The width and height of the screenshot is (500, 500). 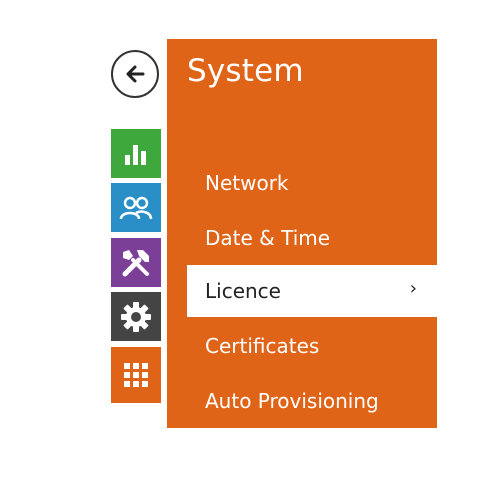 I want to click on menu-item-auto-provisioning: Auto Provisioning, so click(x=302, y=401).